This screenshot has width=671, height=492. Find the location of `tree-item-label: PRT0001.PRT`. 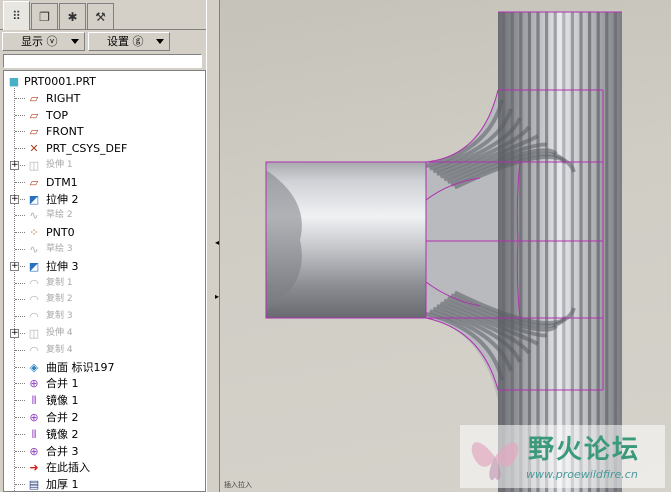

tree-item-label: PRT0001.PRT is located at coordinates (60, 81).